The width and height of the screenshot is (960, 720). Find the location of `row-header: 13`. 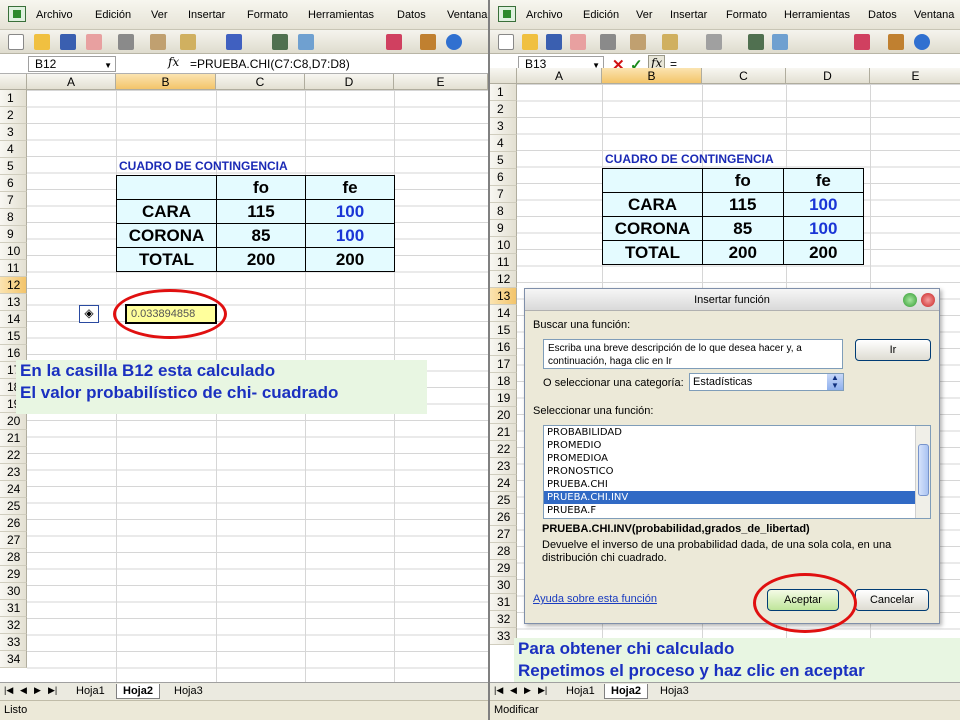

row-header: 13 is located at coordinates (13, 302).